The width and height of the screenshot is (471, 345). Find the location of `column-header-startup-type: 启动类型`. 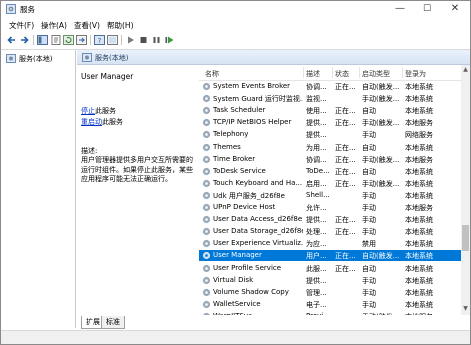

column-header-startup-type: 启动类型 is located at coordinates (376, 74).